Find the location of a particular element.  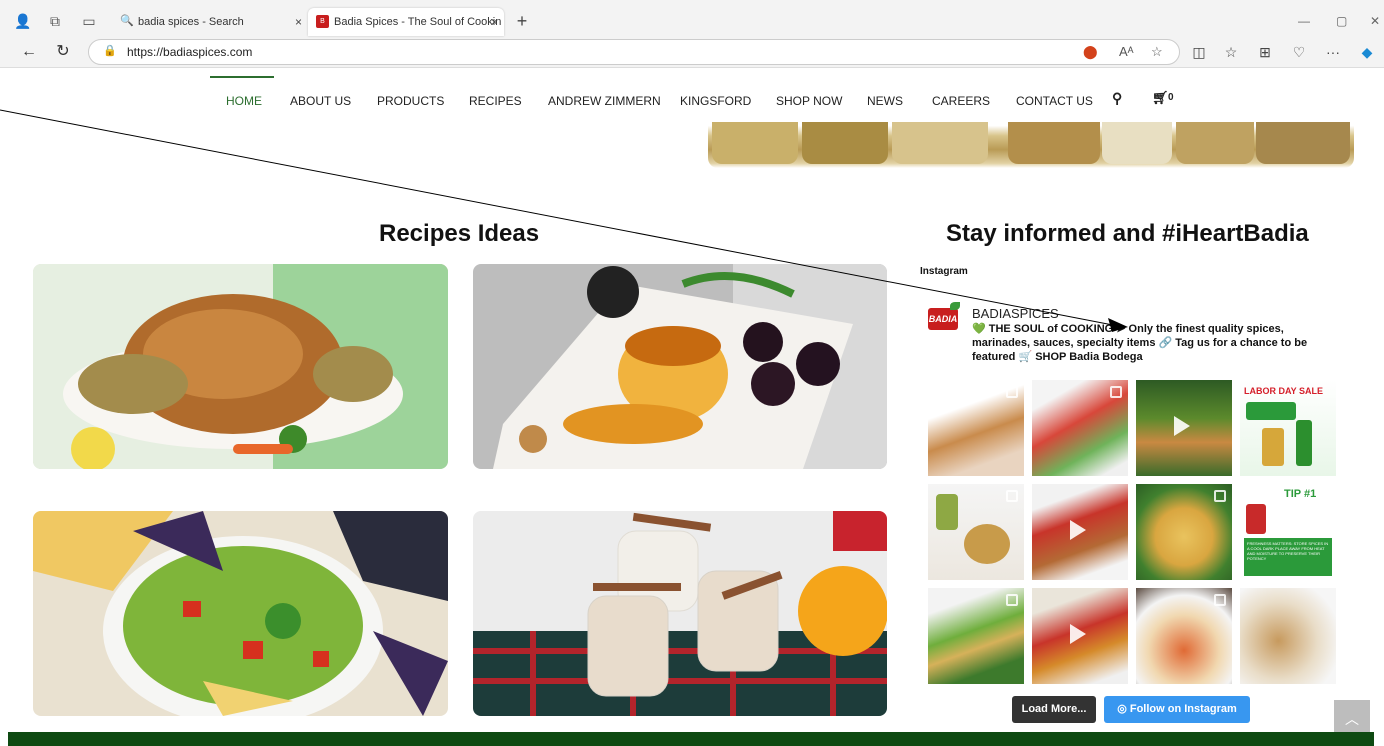

instagram-handle: BADIASPICES is located at coordinates (1015, 313).